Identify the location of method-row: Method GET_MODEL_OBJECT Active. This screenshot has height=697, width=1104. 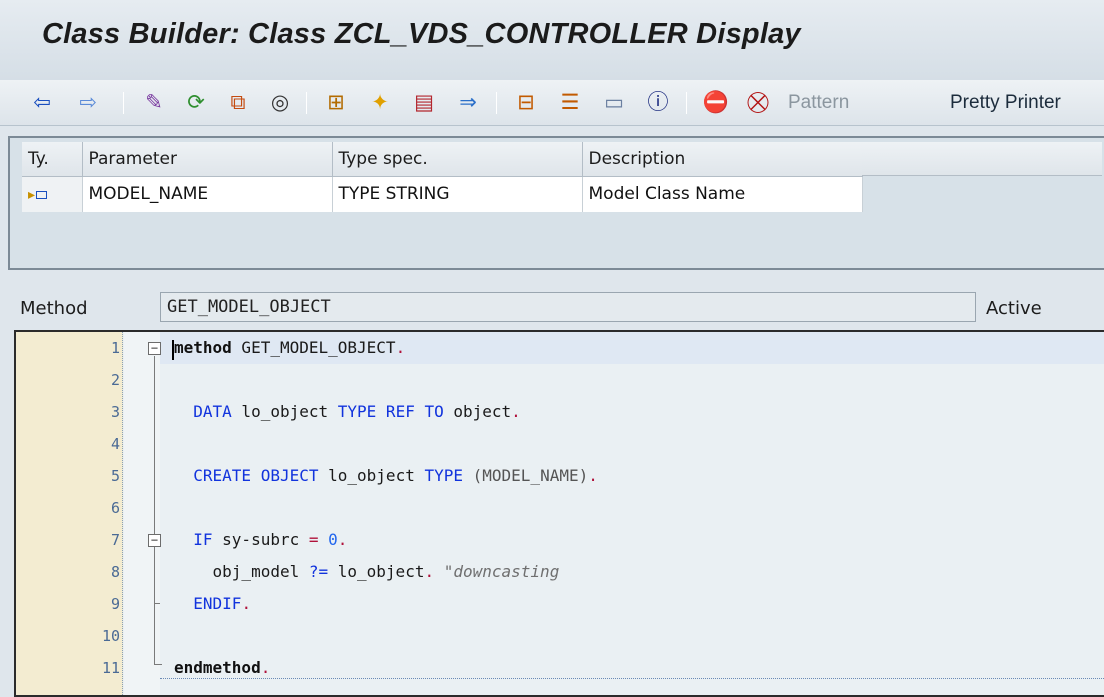
(552, 304).